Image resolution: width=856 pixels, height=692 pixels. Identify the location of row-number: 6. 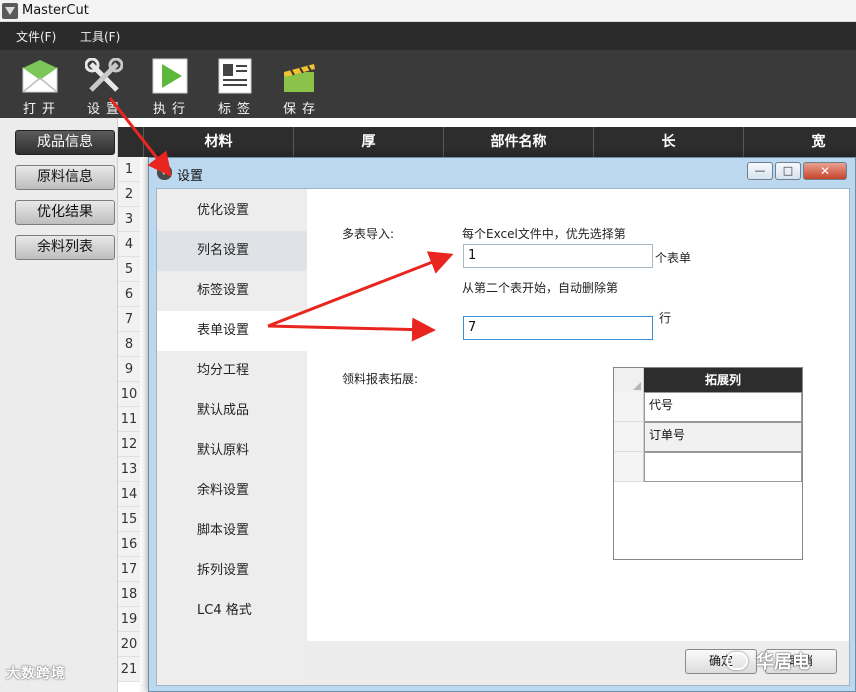
(129, 294).